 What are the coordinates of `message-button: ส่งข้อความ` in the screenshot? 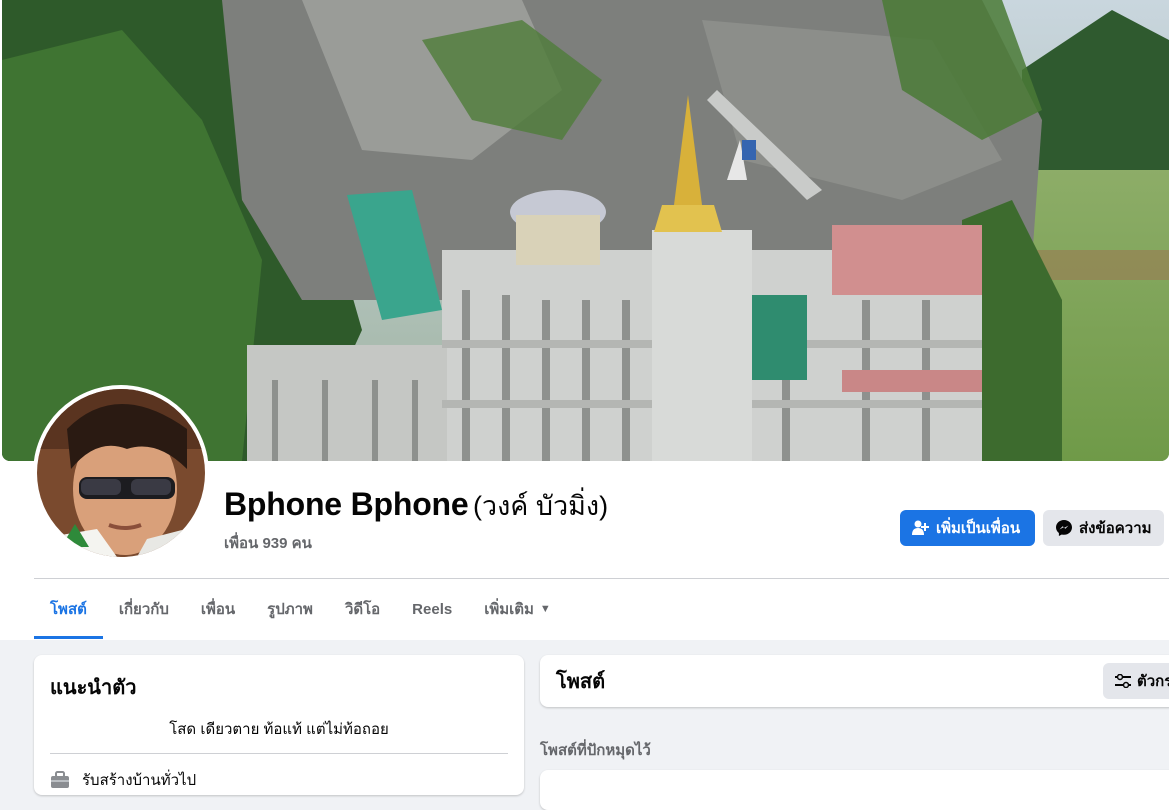 It's located at (1103, 528).